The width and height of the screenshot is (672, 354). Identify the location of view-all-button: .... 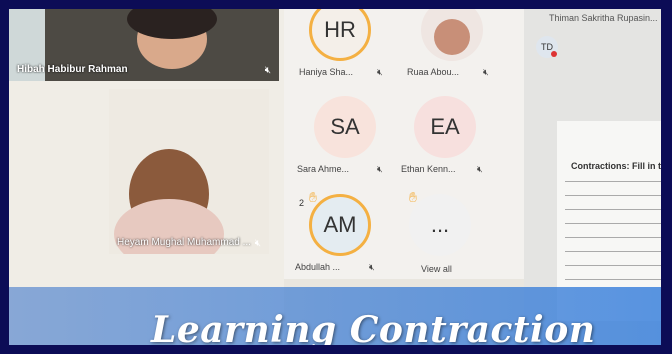
(440, 225).